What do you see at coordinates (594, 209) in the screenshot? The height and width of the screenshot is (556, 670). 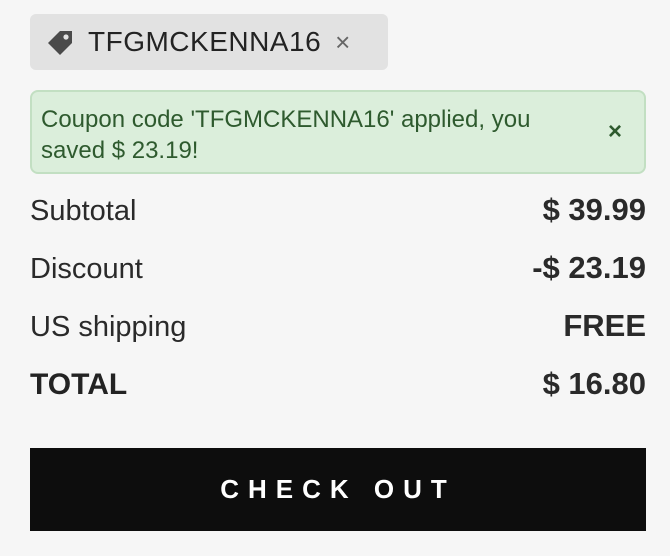 I see `subtotal-value: $ 39.99` at bounding box center [594, 209].